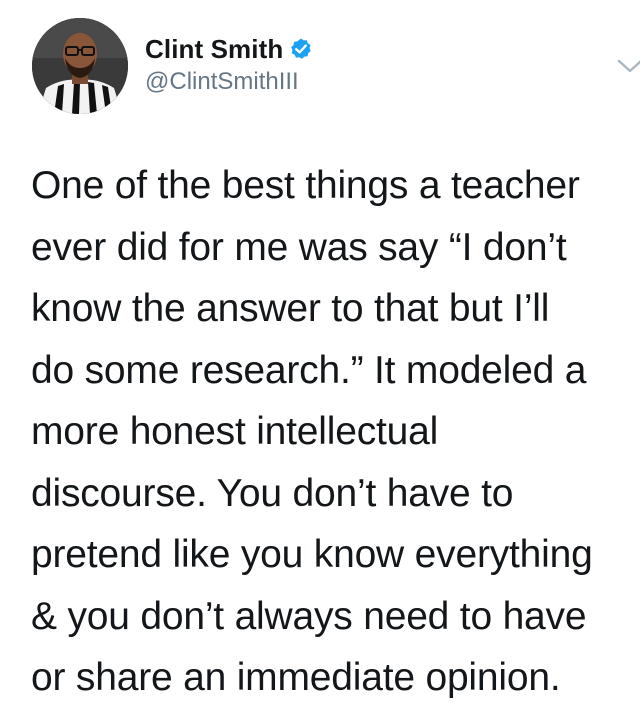  I want to click on author-handle: @ClintSmithIII, so click(229, 82).